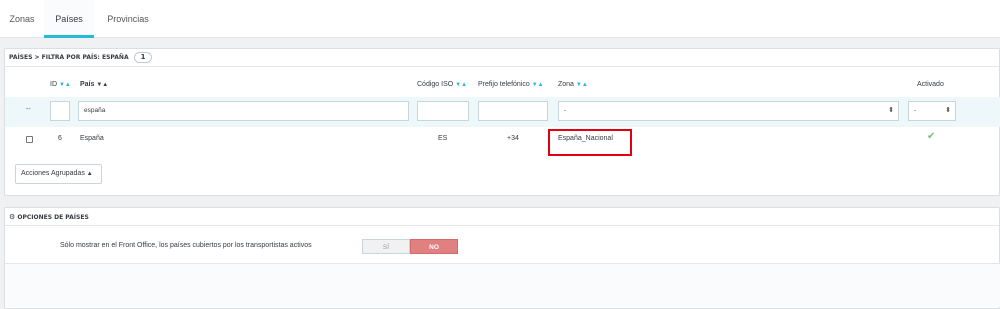 The image size is (1000, 309). Describe the element at coordinates (443, 111) in the screenshot. I see `filter-codigo-iso-input` at that location.